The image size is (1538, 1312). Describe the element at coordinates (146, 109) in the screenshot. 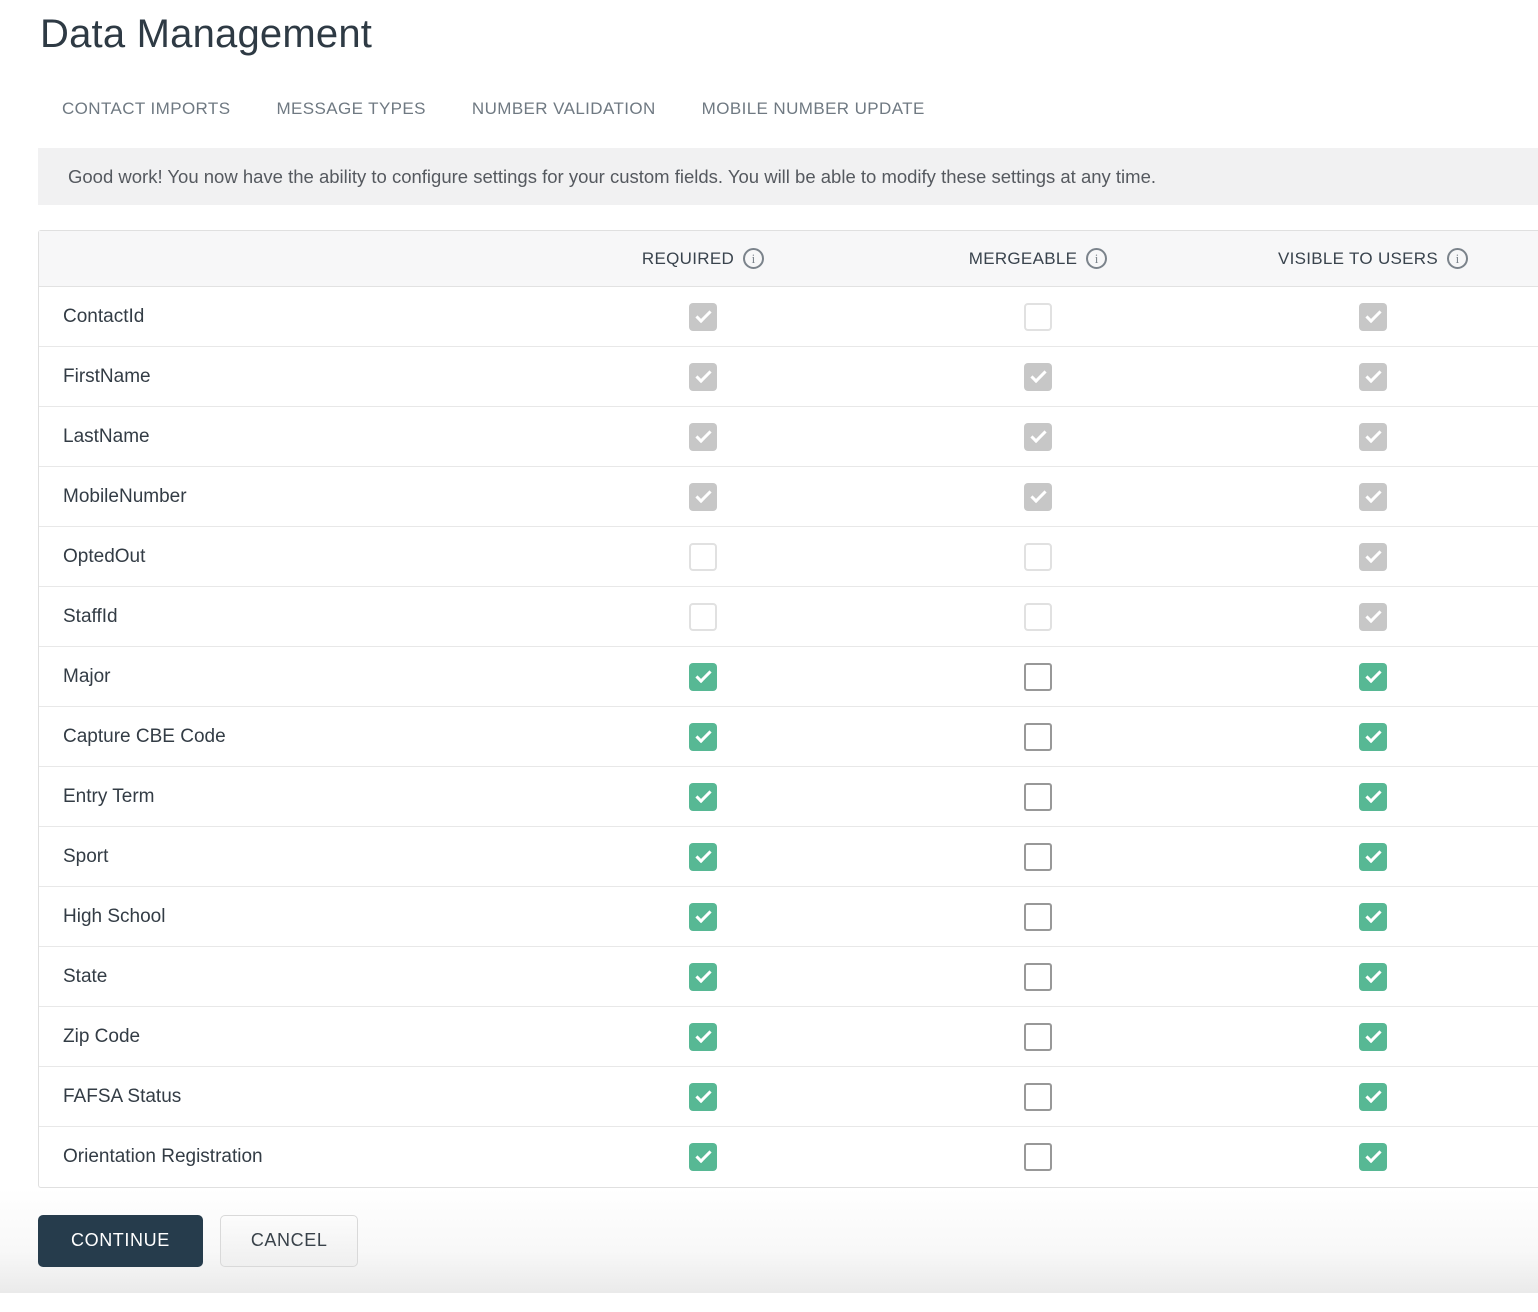

I see `tab-contact-imports: CONTACT IMPORTS` at that location.